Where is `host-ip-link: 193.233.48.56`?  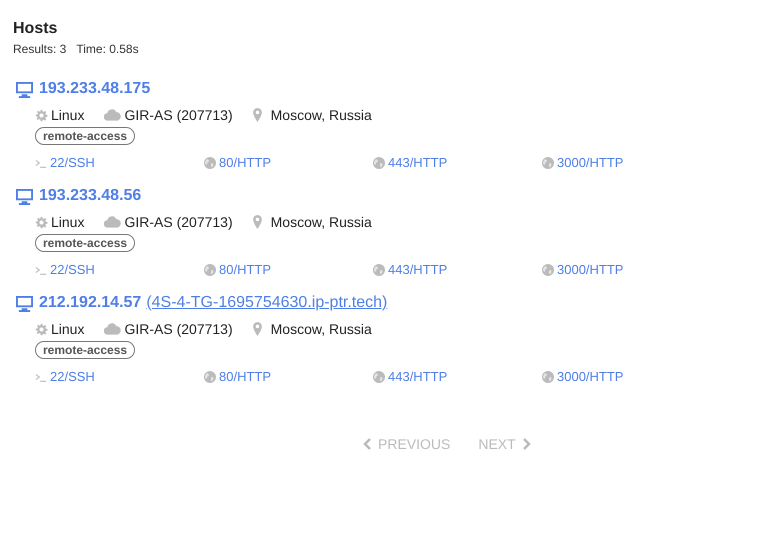
host-ip-link: 193.233.48.56 is located at coordinates (90, 196).